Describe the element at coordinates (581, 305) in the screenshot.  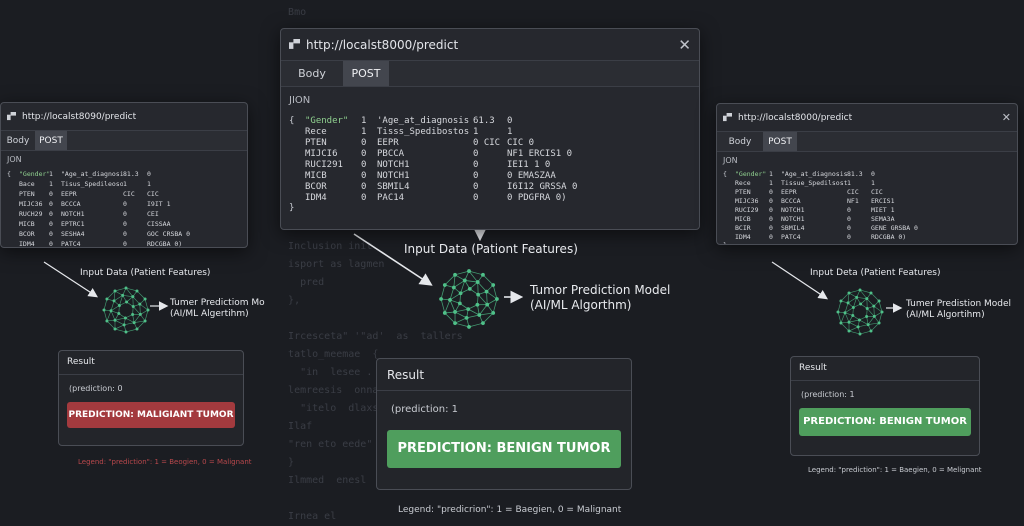
I see `model-caption-line2: (AI/ML Algorthm)` at that location.